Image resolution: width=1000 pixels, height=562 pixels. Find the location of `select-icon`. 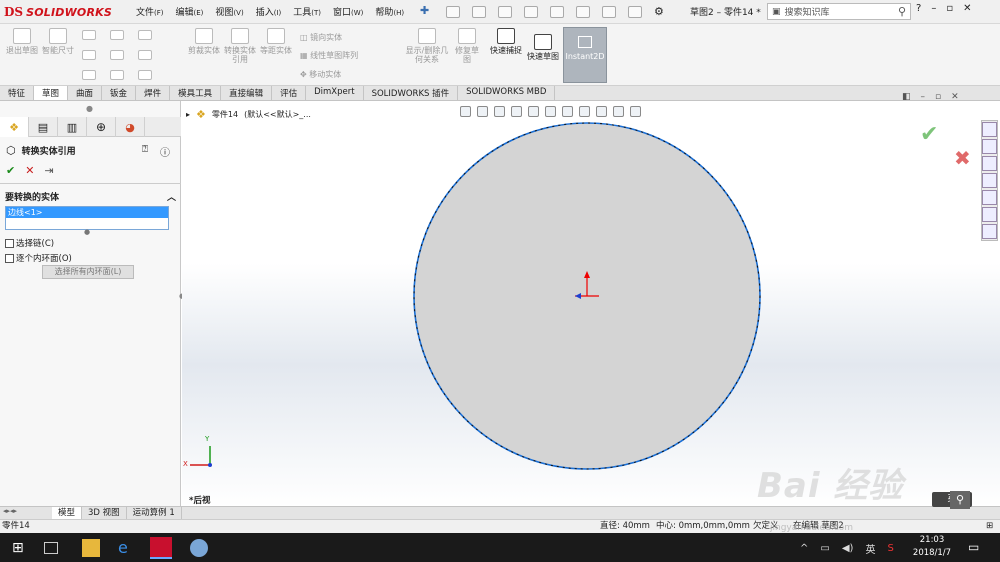

select-icon is located at coordinates (583, 11).